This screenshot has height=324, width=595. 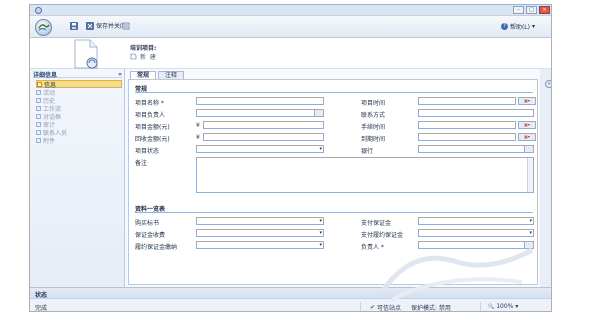 What do you see at coordinates (79, 140) in the screenshot?
I see `nav-item-attachments: 附件` at bounding box center [79, 140].